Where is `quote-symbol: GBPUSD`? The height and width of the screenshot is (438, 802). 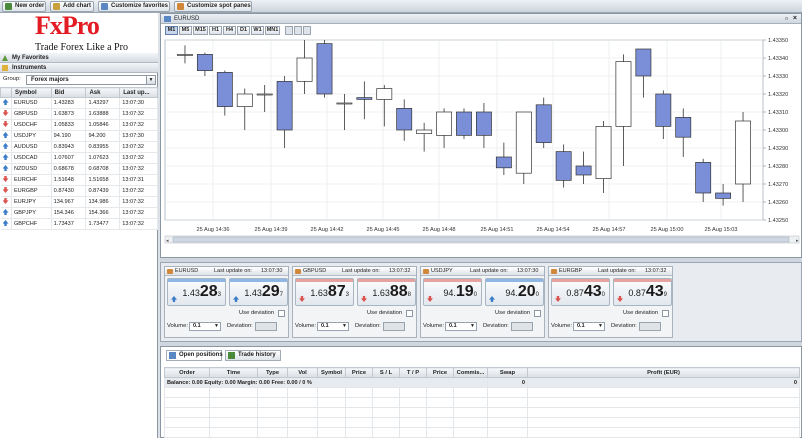 quote-symbol: GBPUSD is located at coordinates (31, 114).